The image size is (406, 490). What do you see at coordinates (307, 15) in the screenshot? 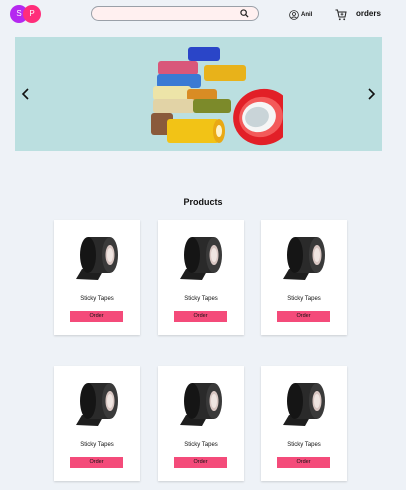
I see `user-name: Anil` at bounding box center [307, 15].